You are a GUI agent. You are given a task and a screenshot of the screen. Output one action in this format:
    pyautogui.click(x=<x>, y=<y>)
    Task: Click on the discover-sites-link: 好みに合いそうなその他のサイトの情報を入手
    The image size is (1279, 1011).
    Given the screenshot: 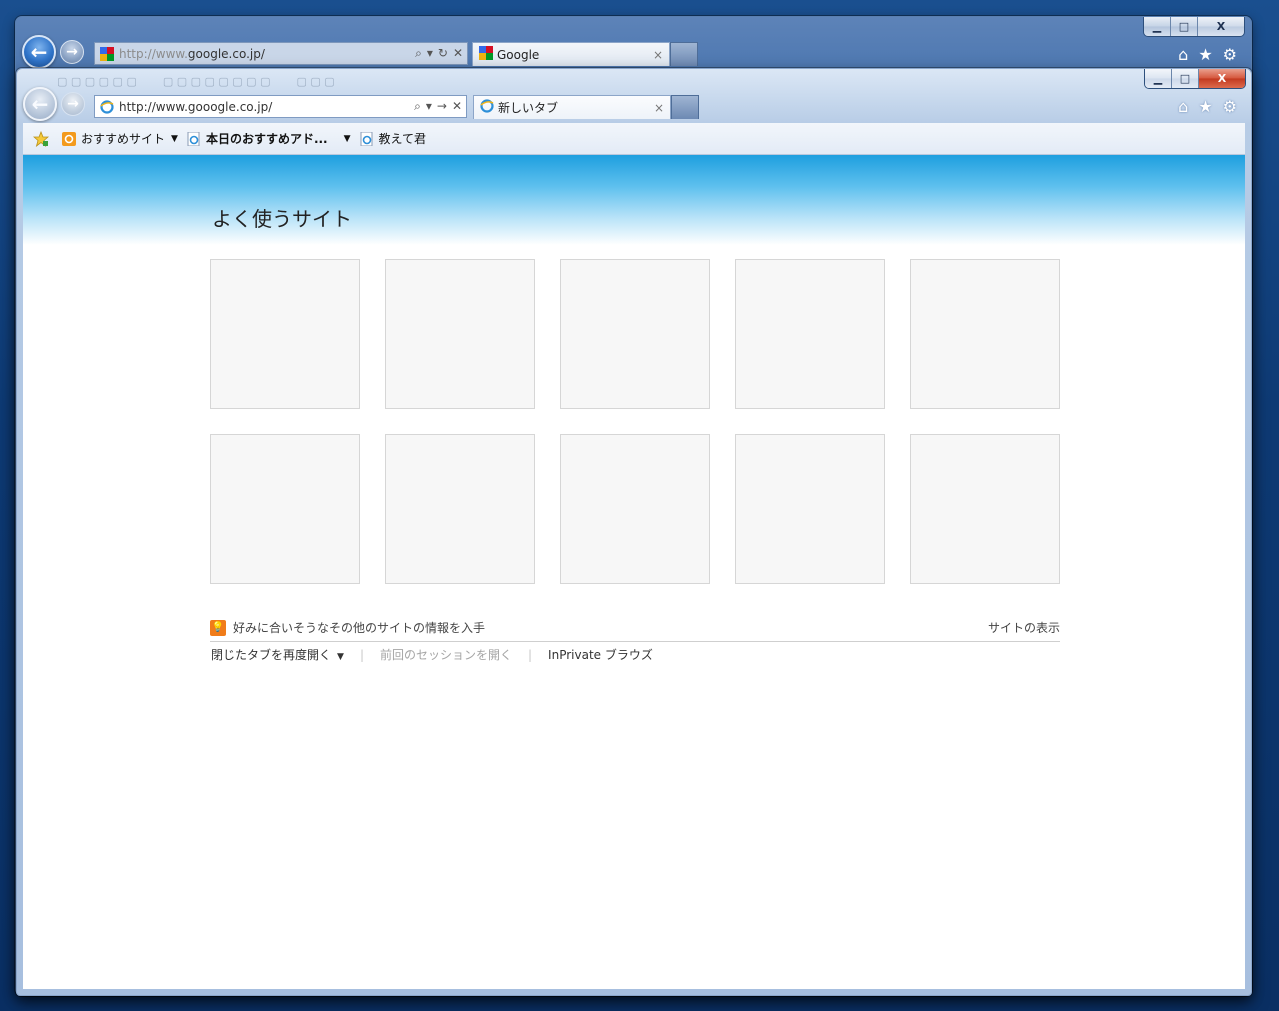 What is the action you would take?
    pyautogui.click(x=610, y=627)
    